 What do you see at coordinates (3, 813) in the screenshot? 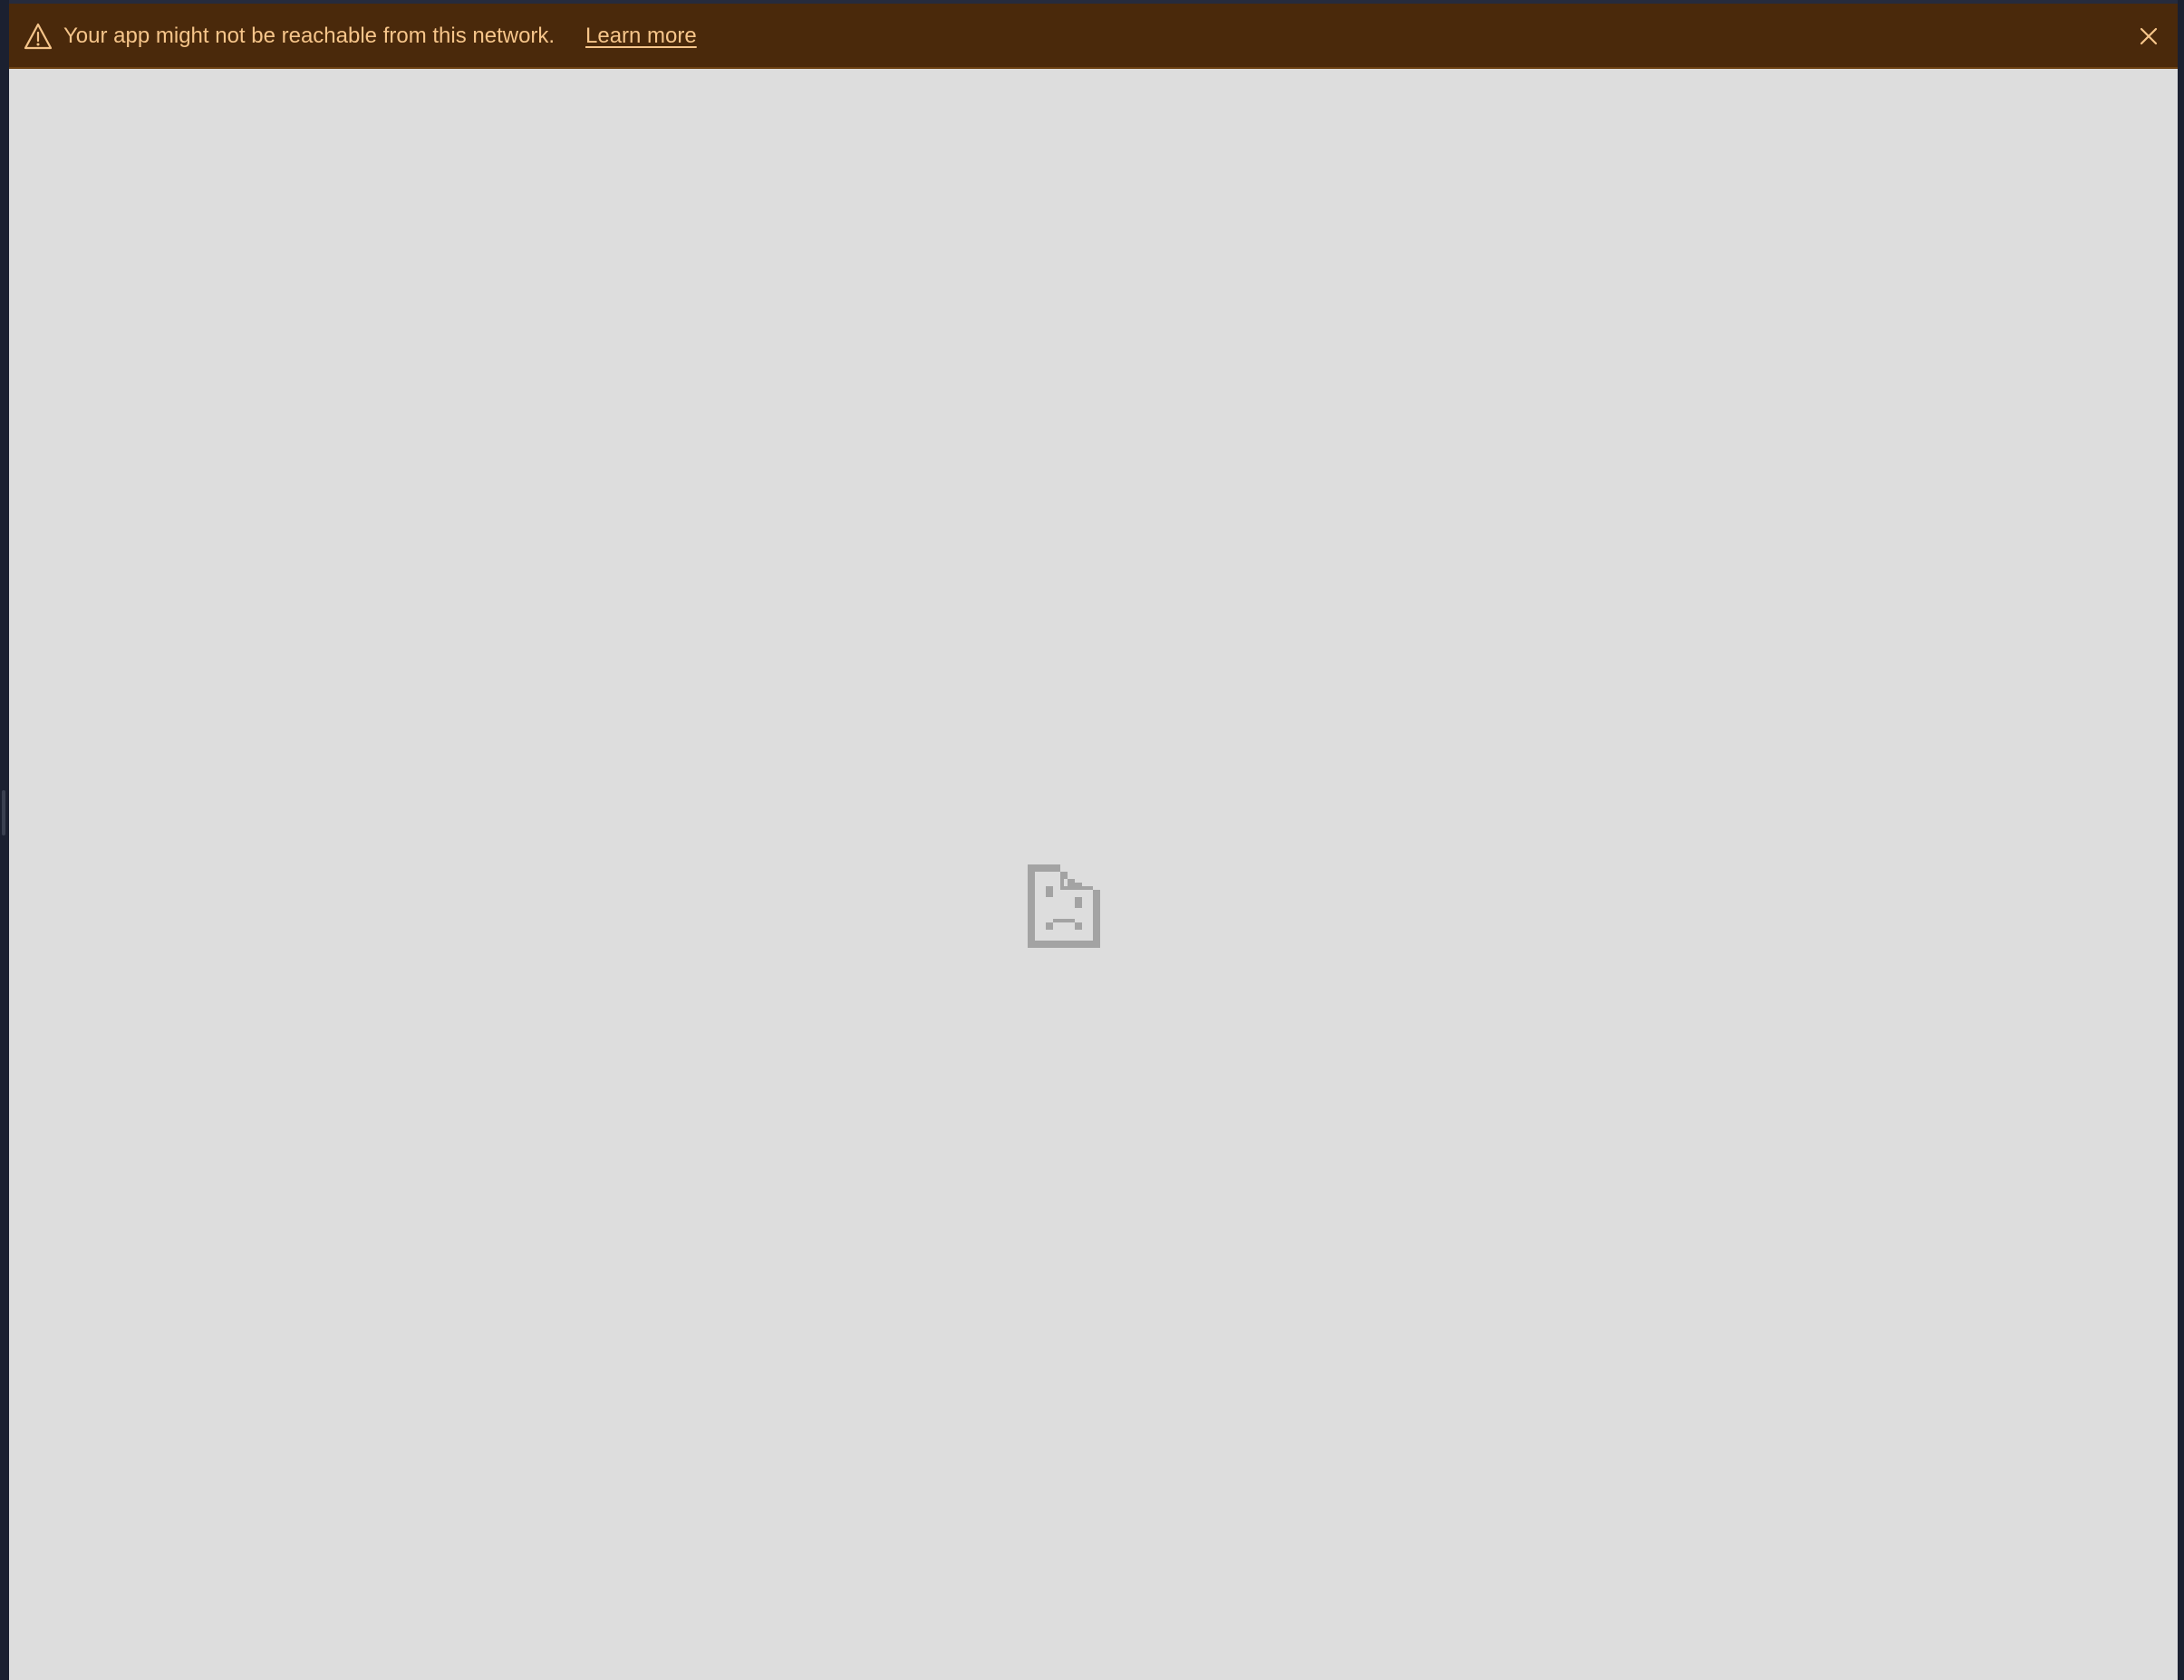
I see `resize-handle` at bounding box center [3, 813].